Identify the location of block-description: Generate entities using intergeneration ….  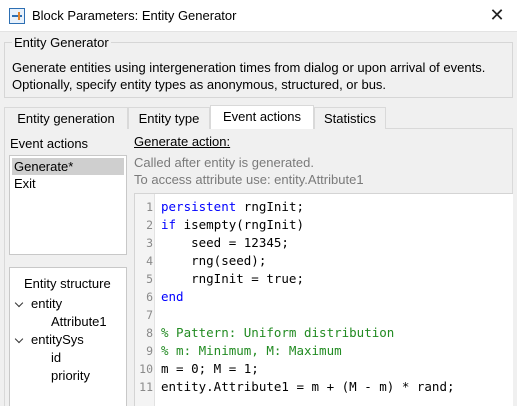
(249, 76).